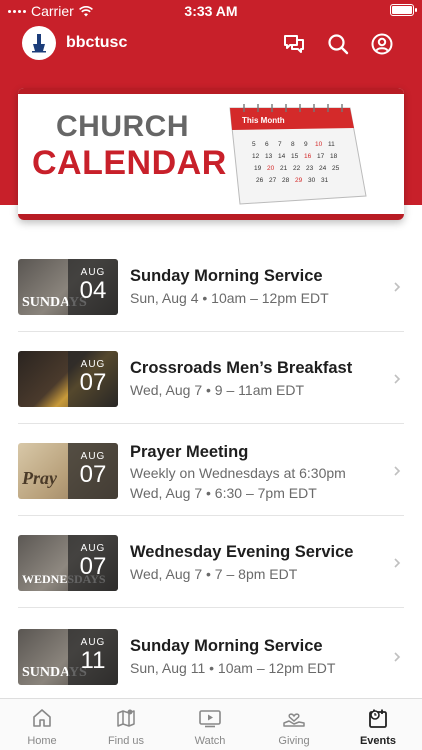 This screenshot has height=750, width=422. I want to click on svg-text: 18, so click(334, 156).